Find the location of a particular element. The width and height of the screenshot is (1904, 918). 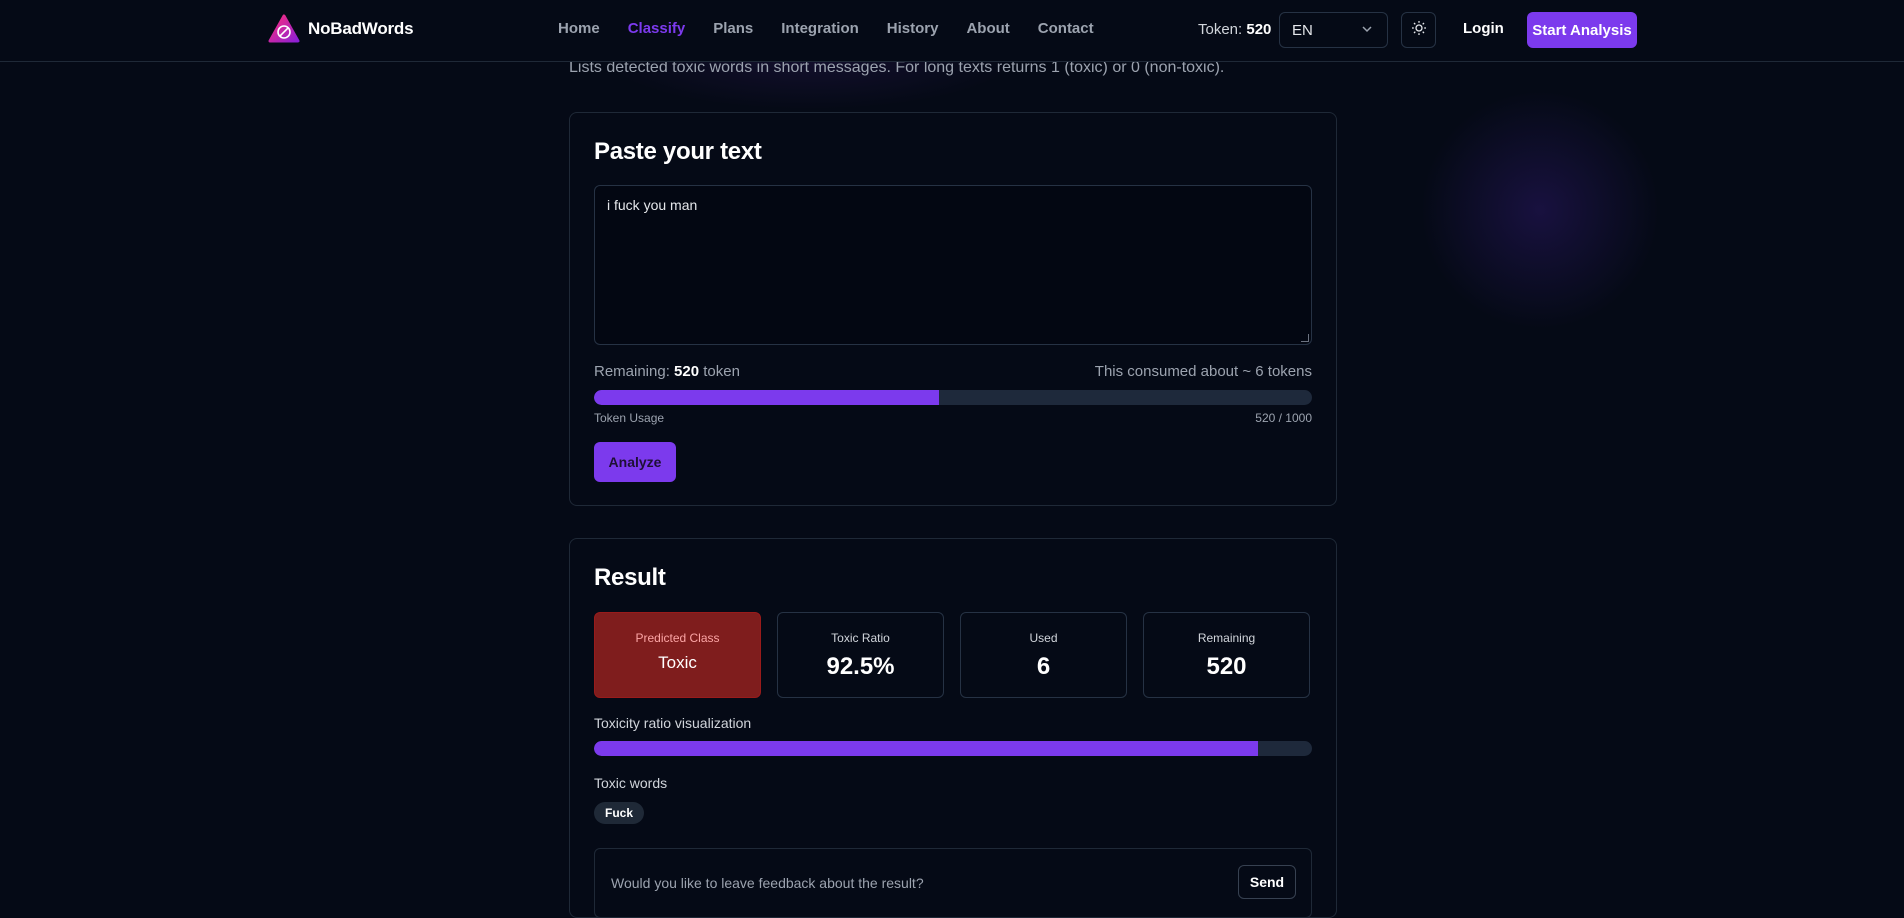

toxicity-ratio-bar is located at coordinates (953, 748).